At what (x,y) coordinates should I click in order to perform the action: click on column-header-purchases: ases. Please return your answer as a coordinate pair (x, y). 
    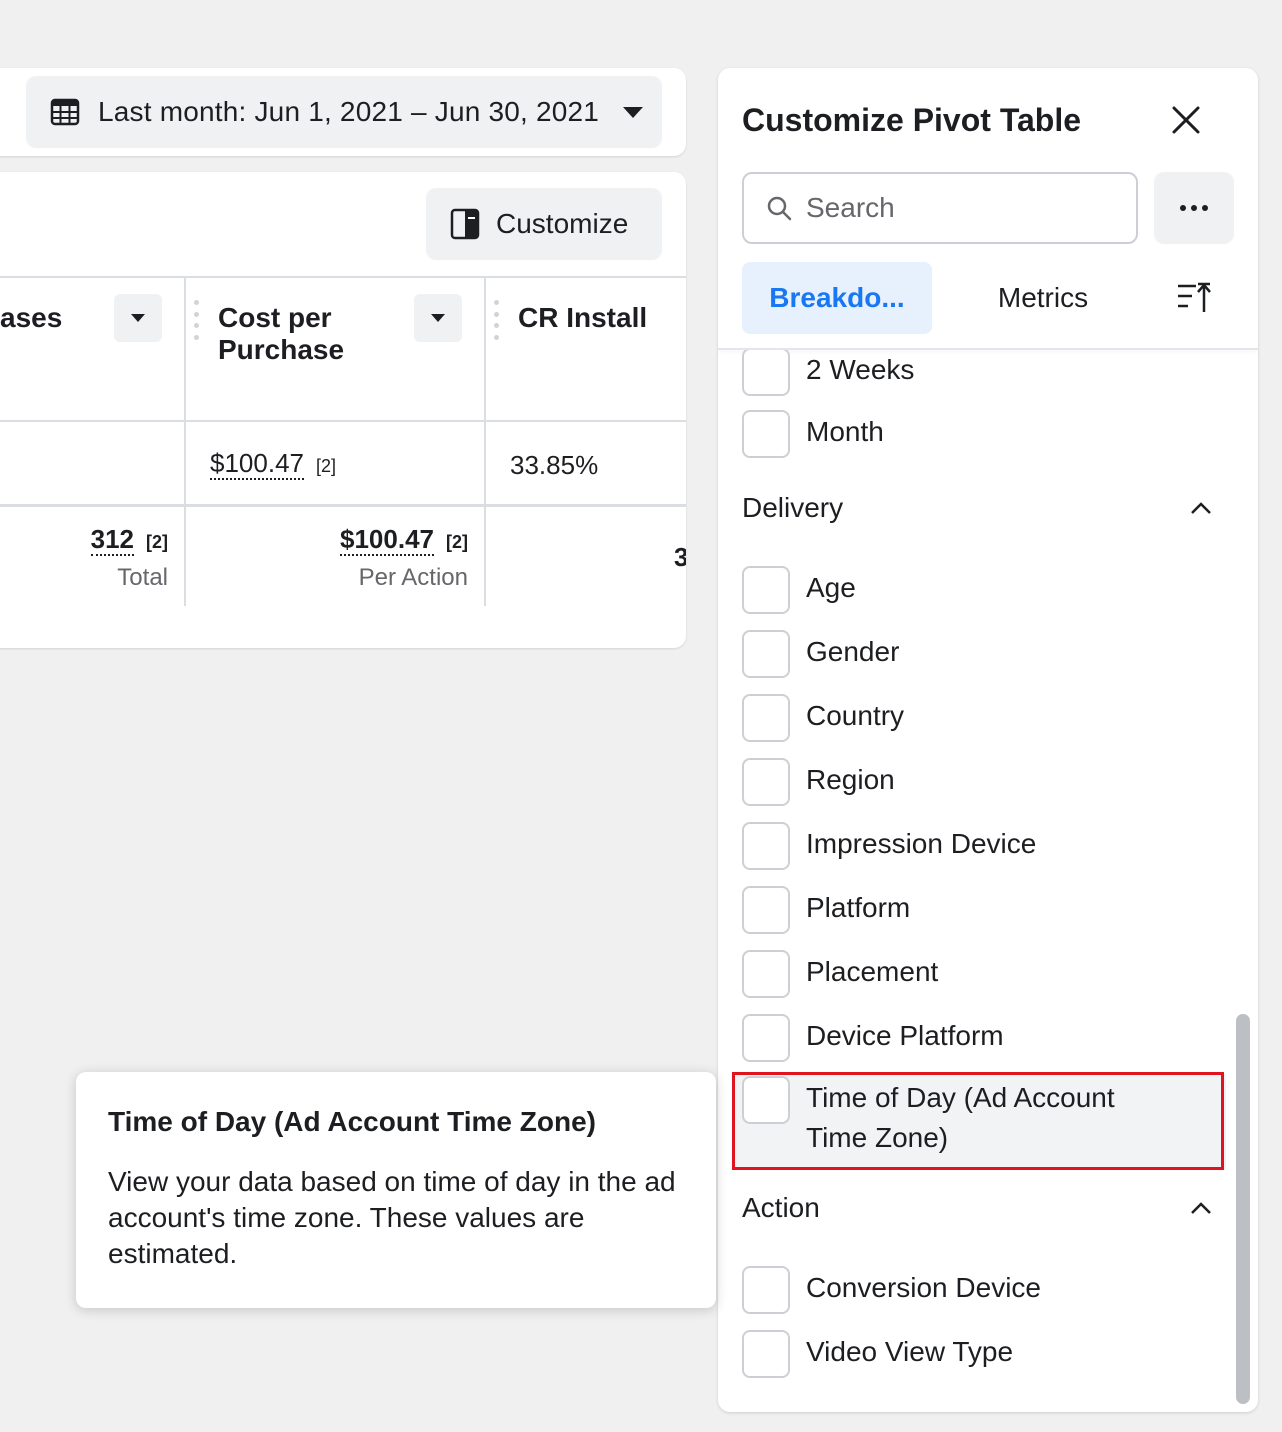
    Looking at the image, I should click on (31, 318).